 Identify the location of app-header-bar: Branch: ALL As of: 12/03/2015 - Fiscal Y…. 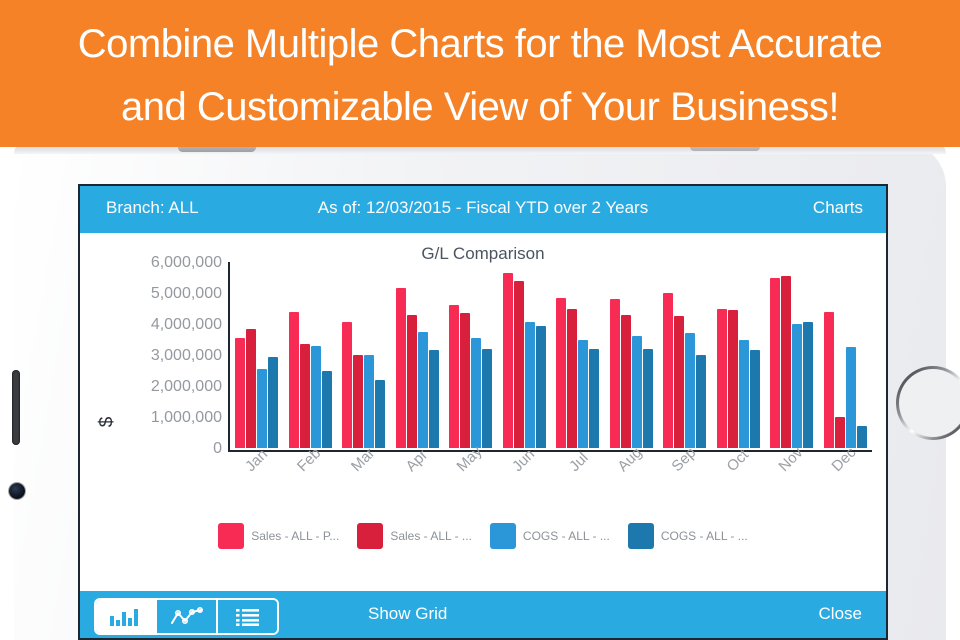
(483, 209).